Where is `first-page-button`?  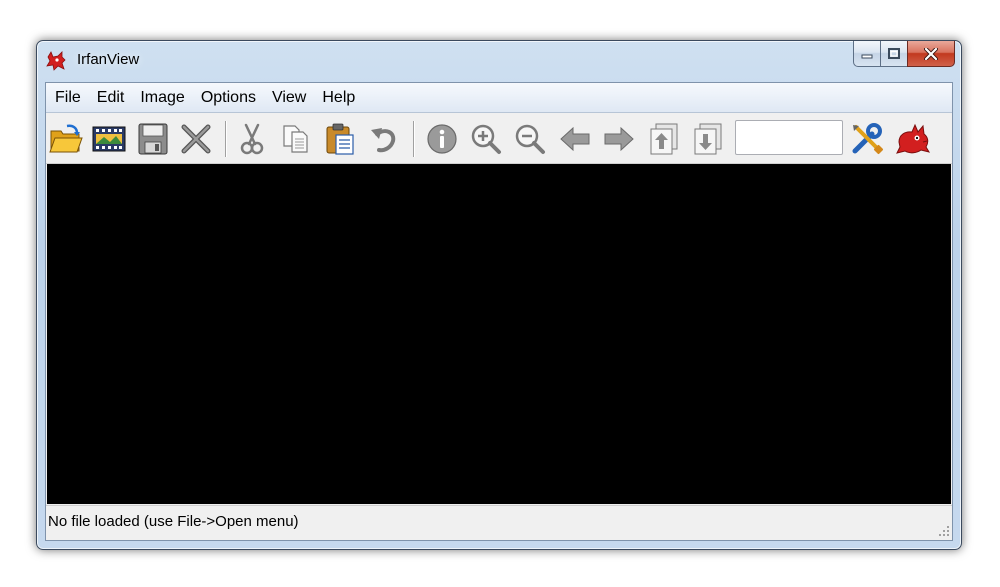
first-page-button is located at coordinates (664, 139).